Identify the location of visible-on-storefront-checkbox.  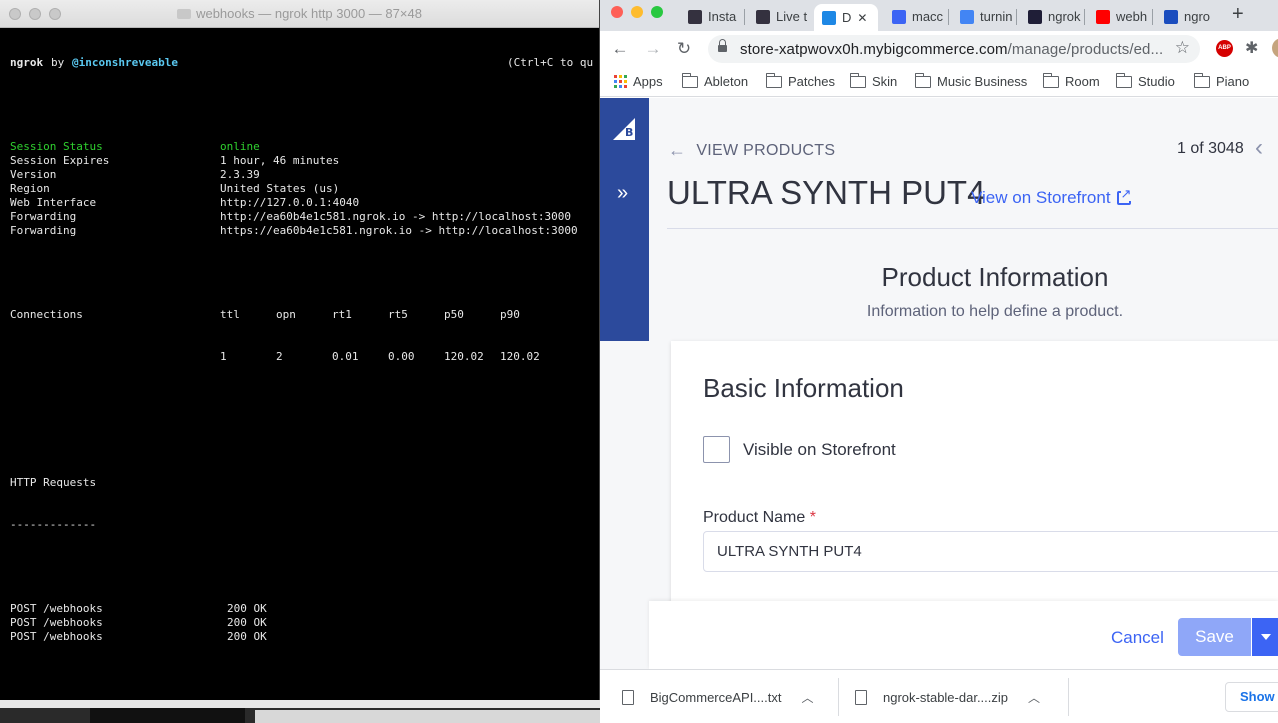
(716, 449).